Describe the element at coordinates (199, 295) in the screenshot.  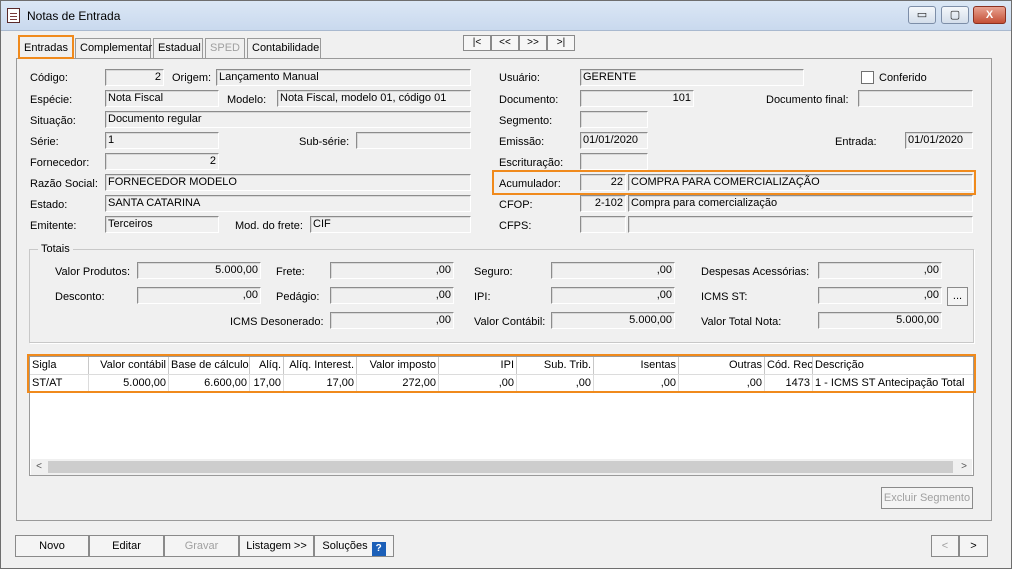
I see `desconto-field: ,00` at that location.